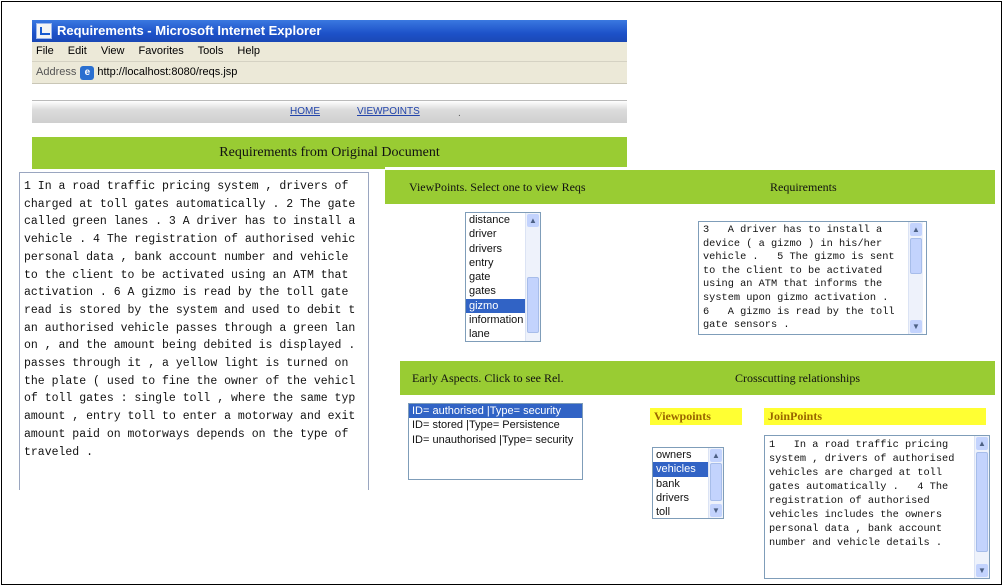  What do you see at coordinates (211, 51) in the screenshot?
I see `menu-tools: Tools` at bounding box center [211, 51].